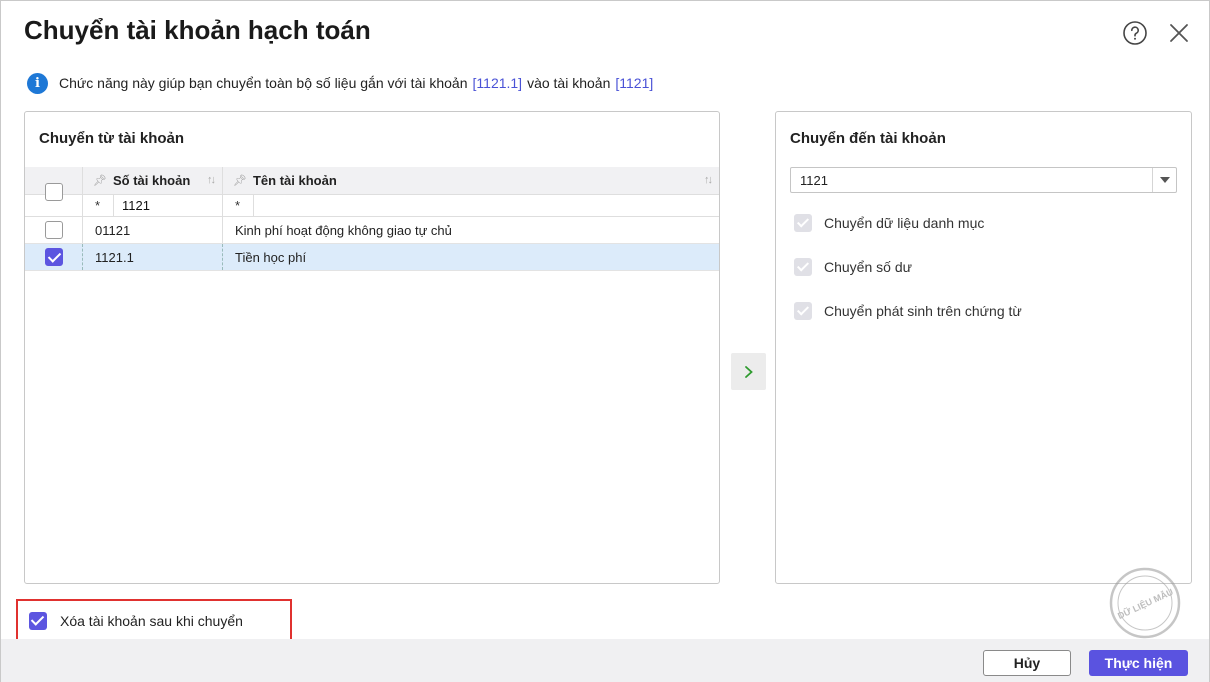 The width and height of the screenshot is (1210, 682). What do you see at coordinates (1179, 33) in the screenshot?
I see `close-icon` at bounding box center [1179, 33].